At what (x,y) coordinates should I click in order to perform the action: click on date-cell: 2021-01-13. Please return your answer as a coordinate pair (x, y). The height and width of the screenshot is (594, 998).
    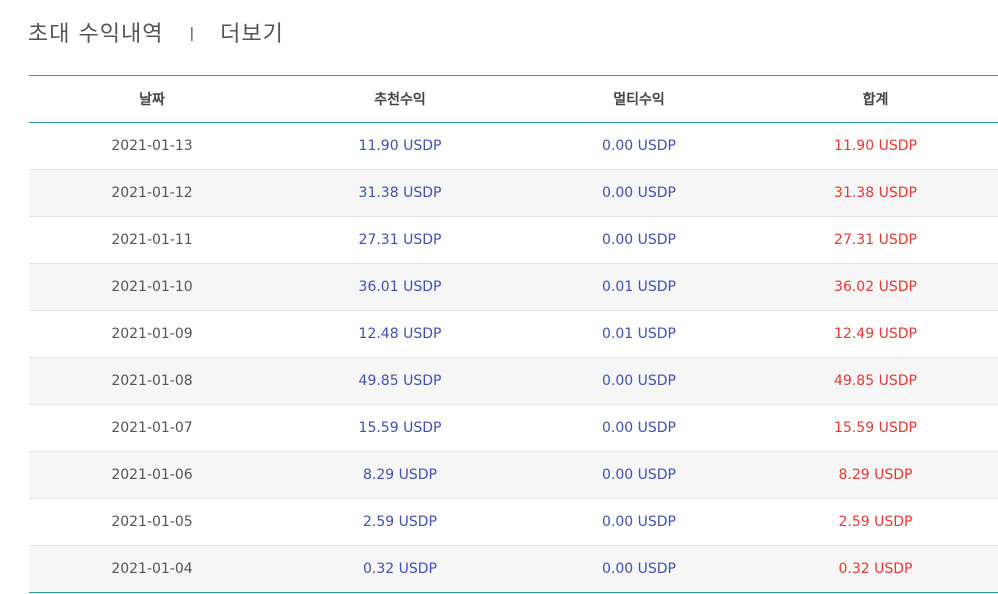
    Looking at the image, I should click on (152, 146).